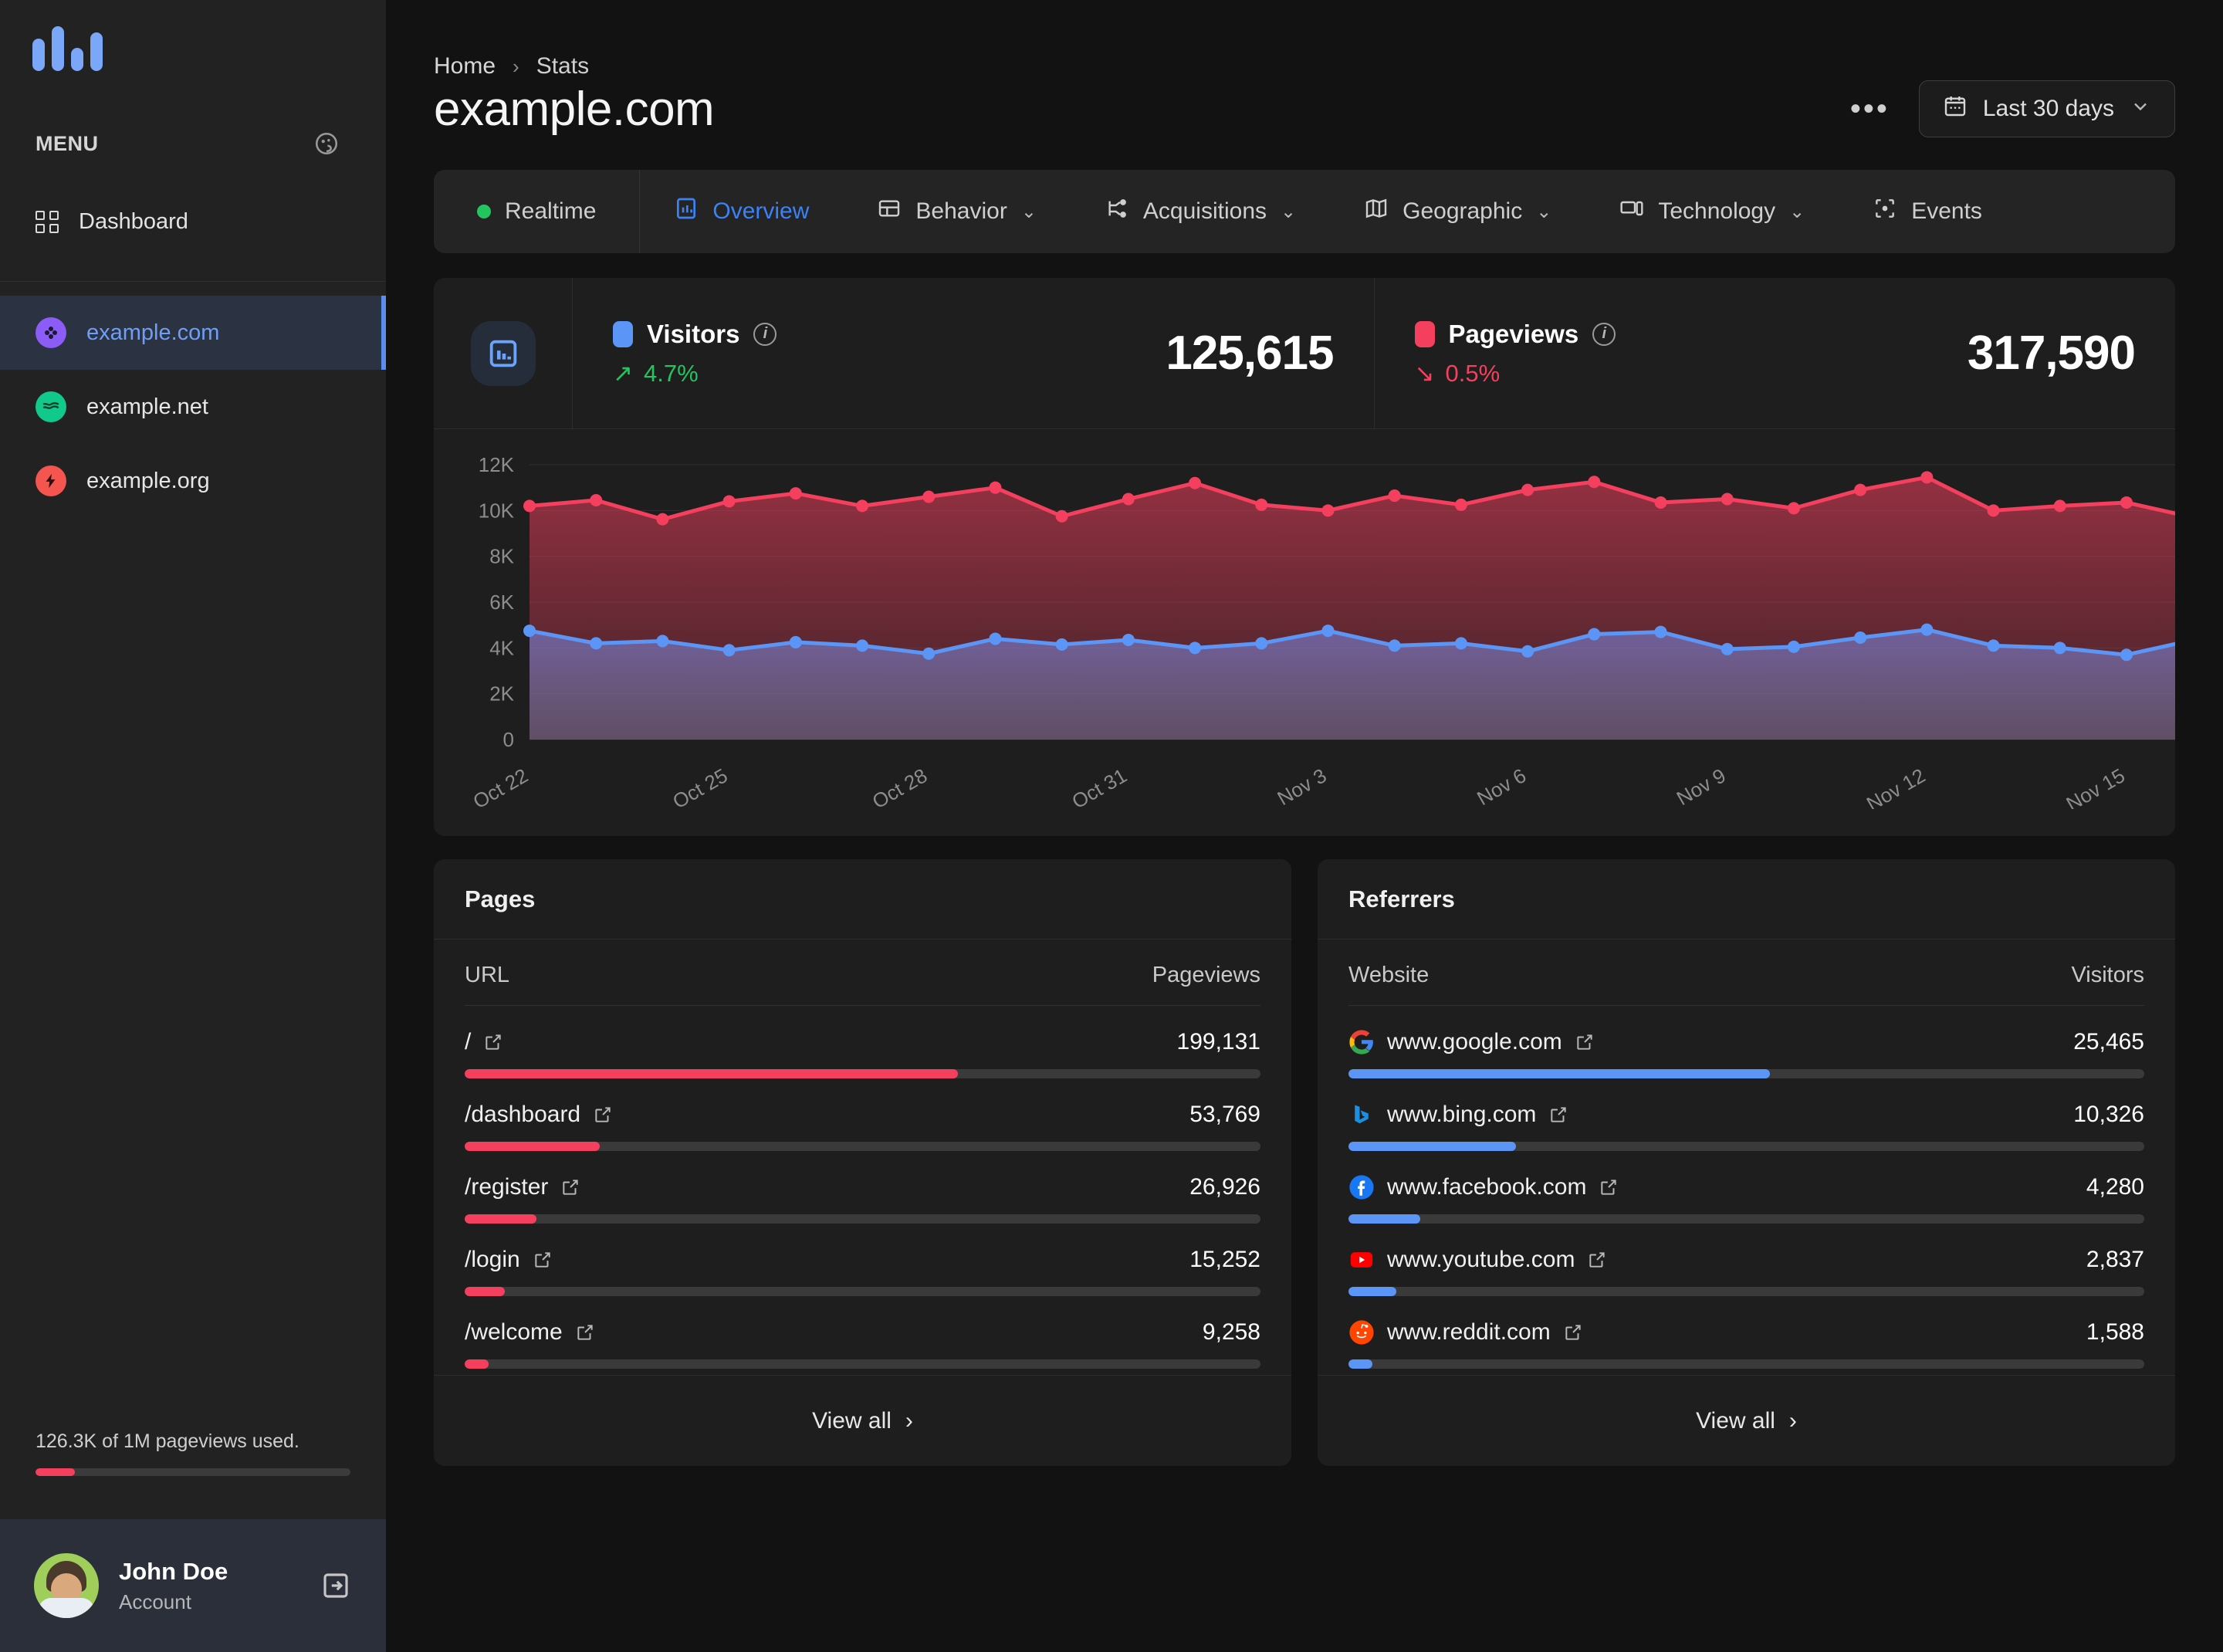 The height and width of the screenshot is (1652, 2223). What do you see at coordinates (336, 1585) in the screenshot?
I see `logout-icon` at bounding box center [336, 1585].